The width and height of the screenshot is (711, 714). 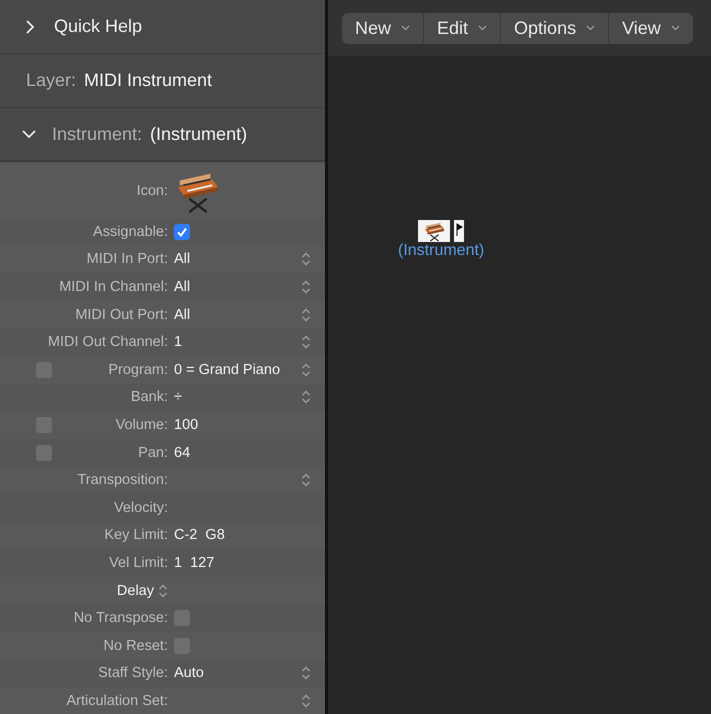 What do you see at coordinates (153, 452) in the screenshot?
I see `field-label: Pan:` at bounding box center [153, 452].